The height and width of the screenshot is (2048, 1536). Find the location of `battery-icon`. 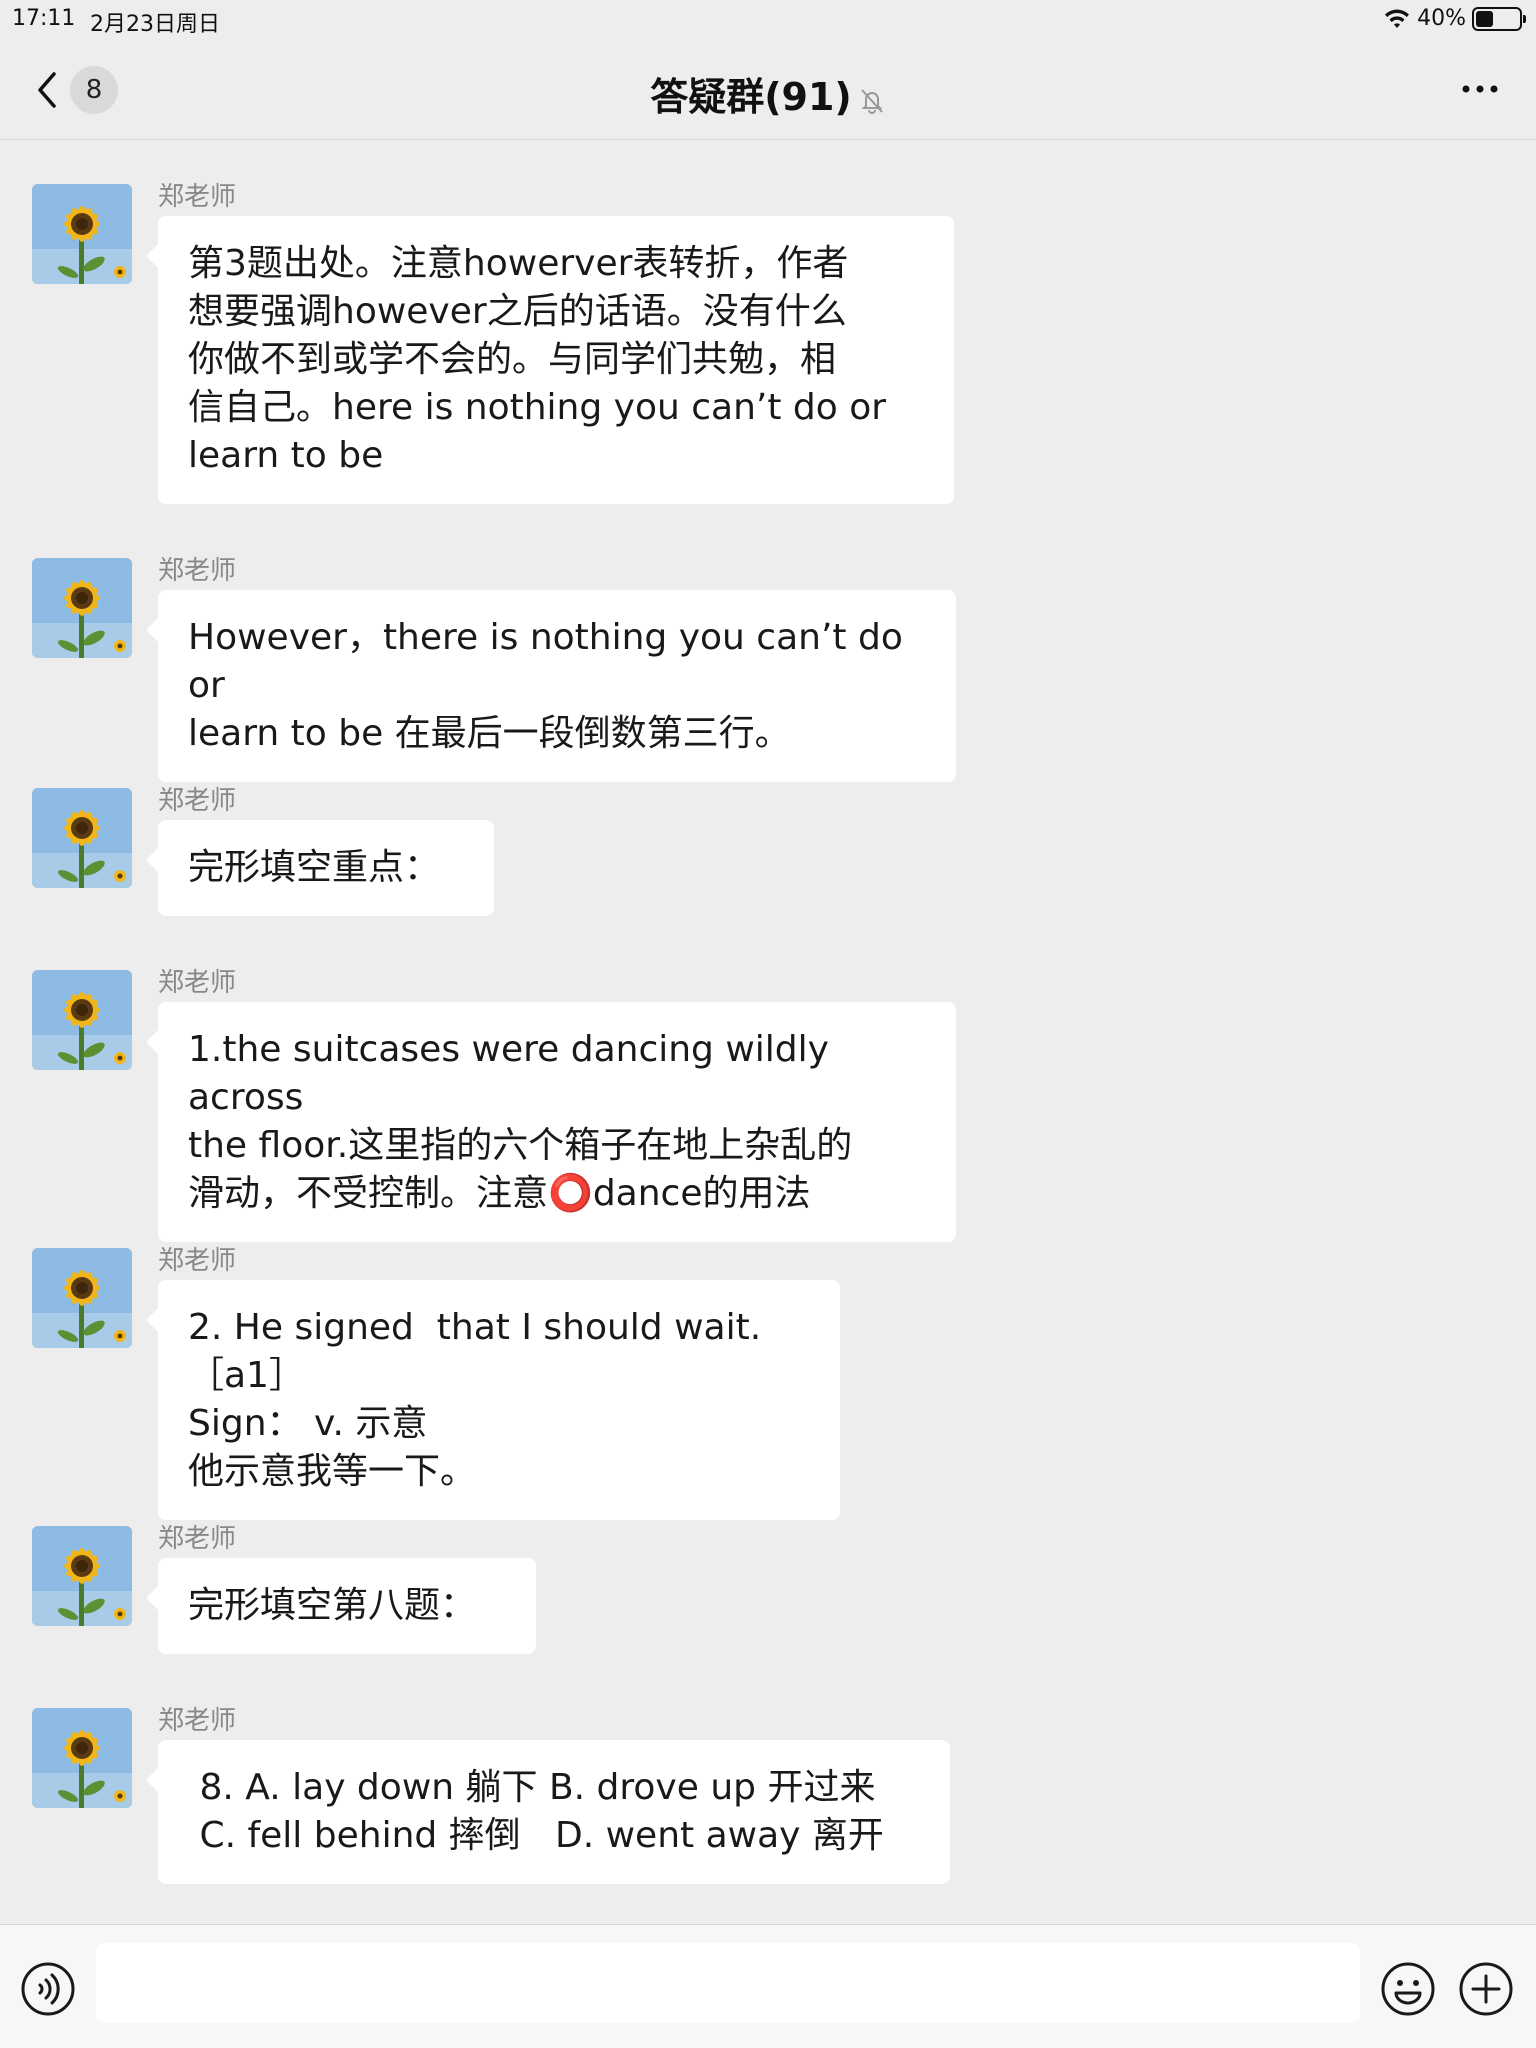

battery-icon is located at coordinates (1499, 18).